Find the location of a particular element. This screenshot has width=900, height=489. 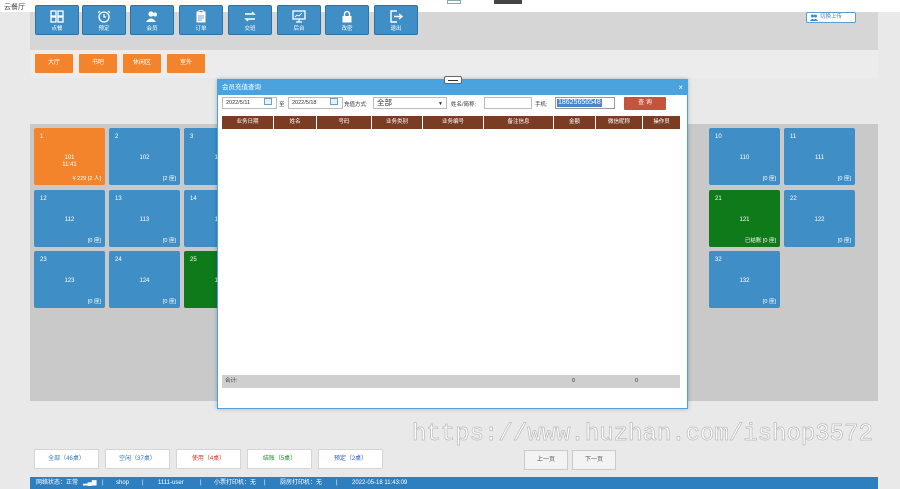

lock-icon is located at coordinates (347, 16).